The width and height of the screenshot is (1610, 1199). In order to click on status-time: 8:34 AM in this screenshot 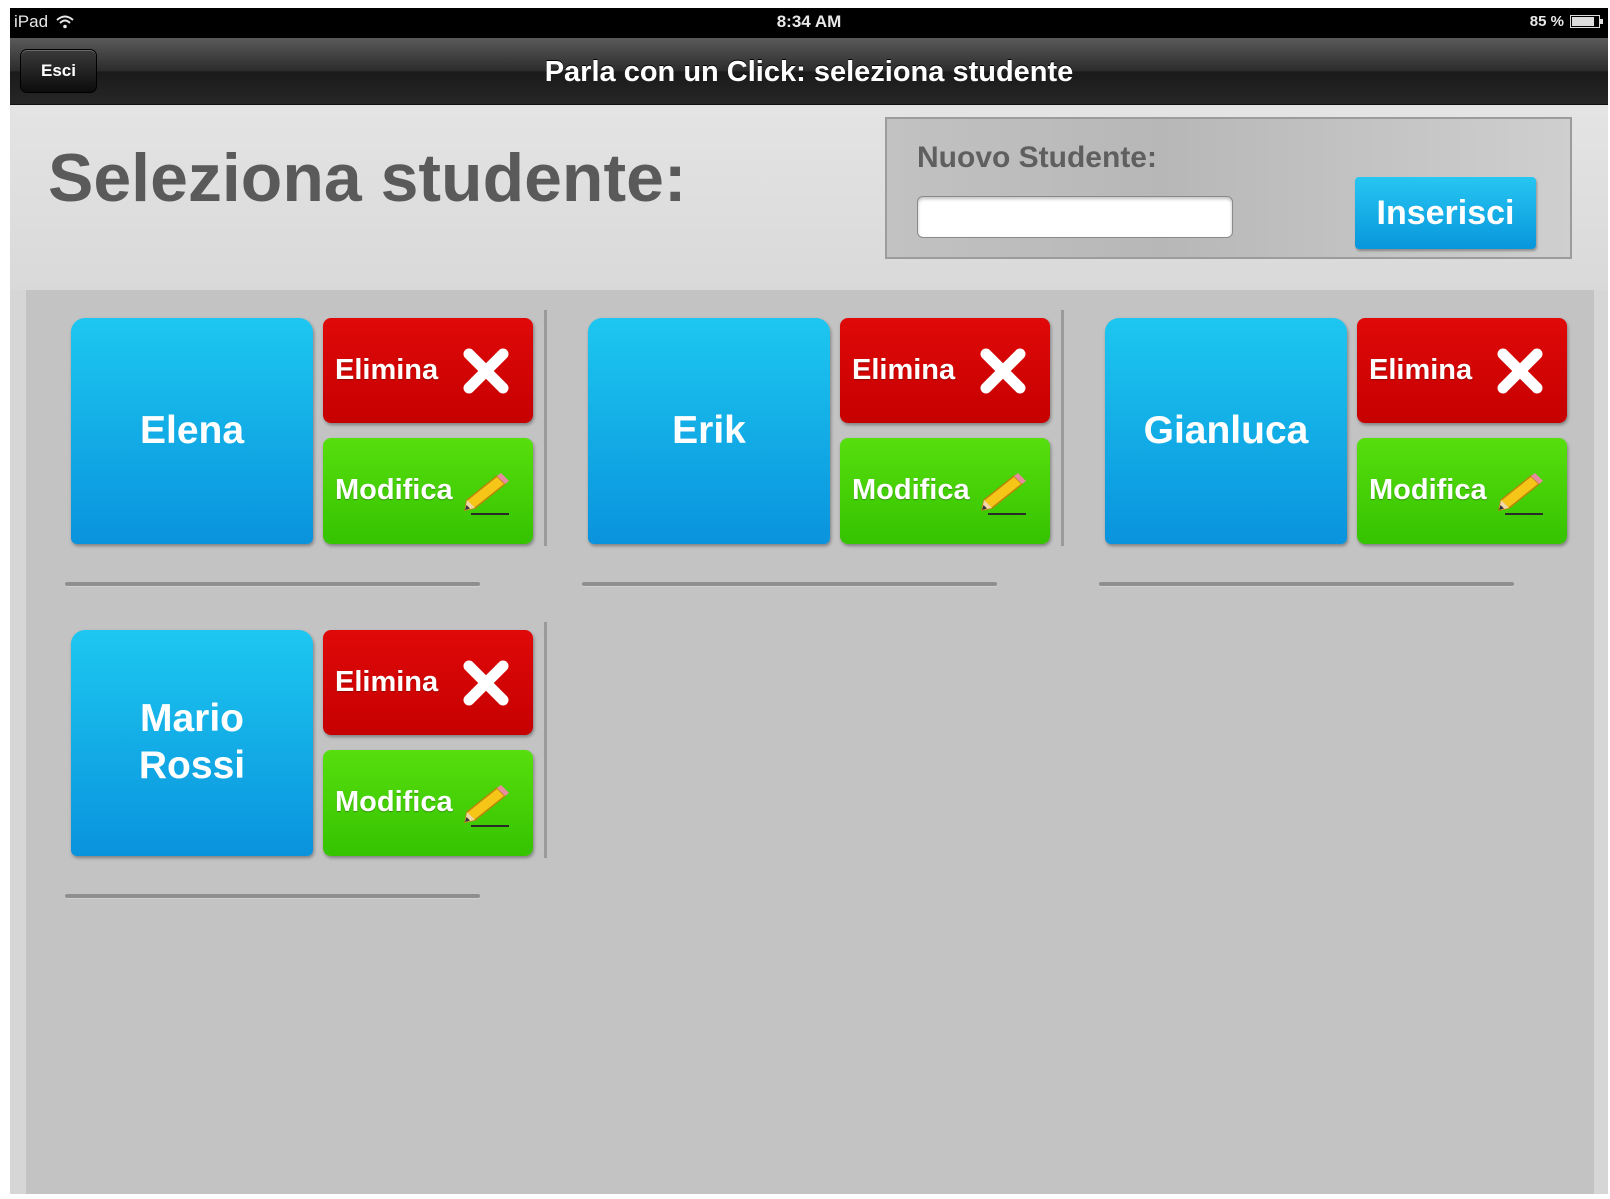, I will do `click(809, 21)`.